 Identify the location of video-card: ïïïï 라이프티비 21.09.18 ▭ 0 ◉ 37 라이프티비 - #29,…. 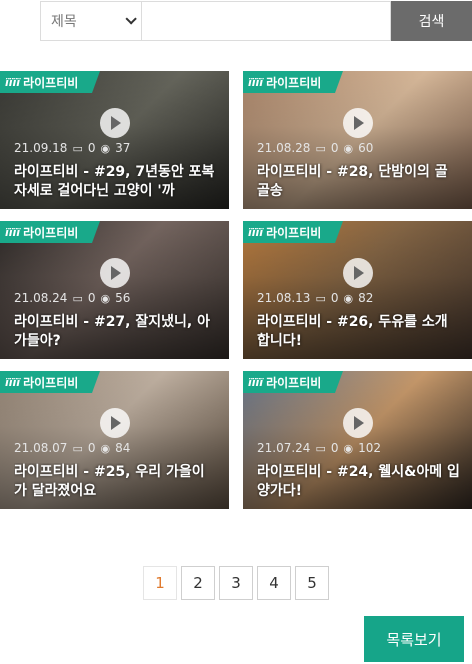
(114, 140).